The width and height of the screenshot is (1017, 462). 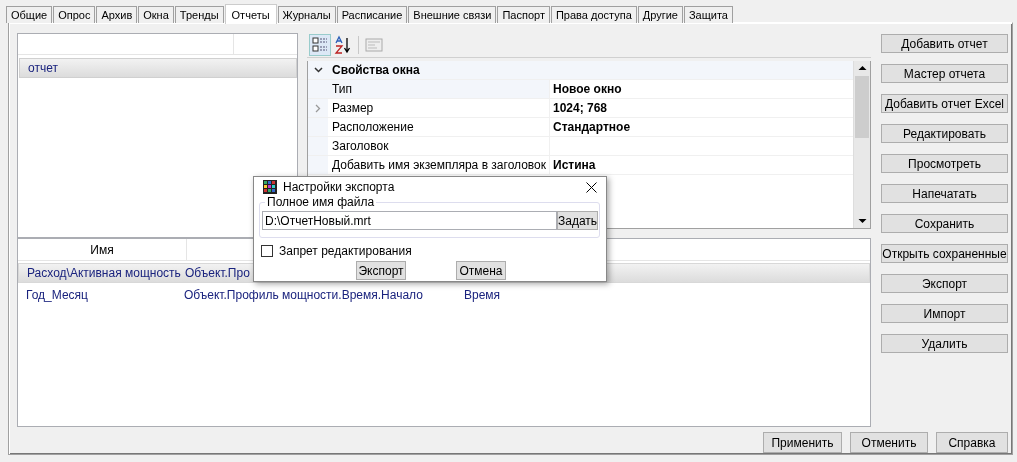 I want to click on table-cell: Объект.Профиль мощности.Время.Начало, so click(x=303, y=295).